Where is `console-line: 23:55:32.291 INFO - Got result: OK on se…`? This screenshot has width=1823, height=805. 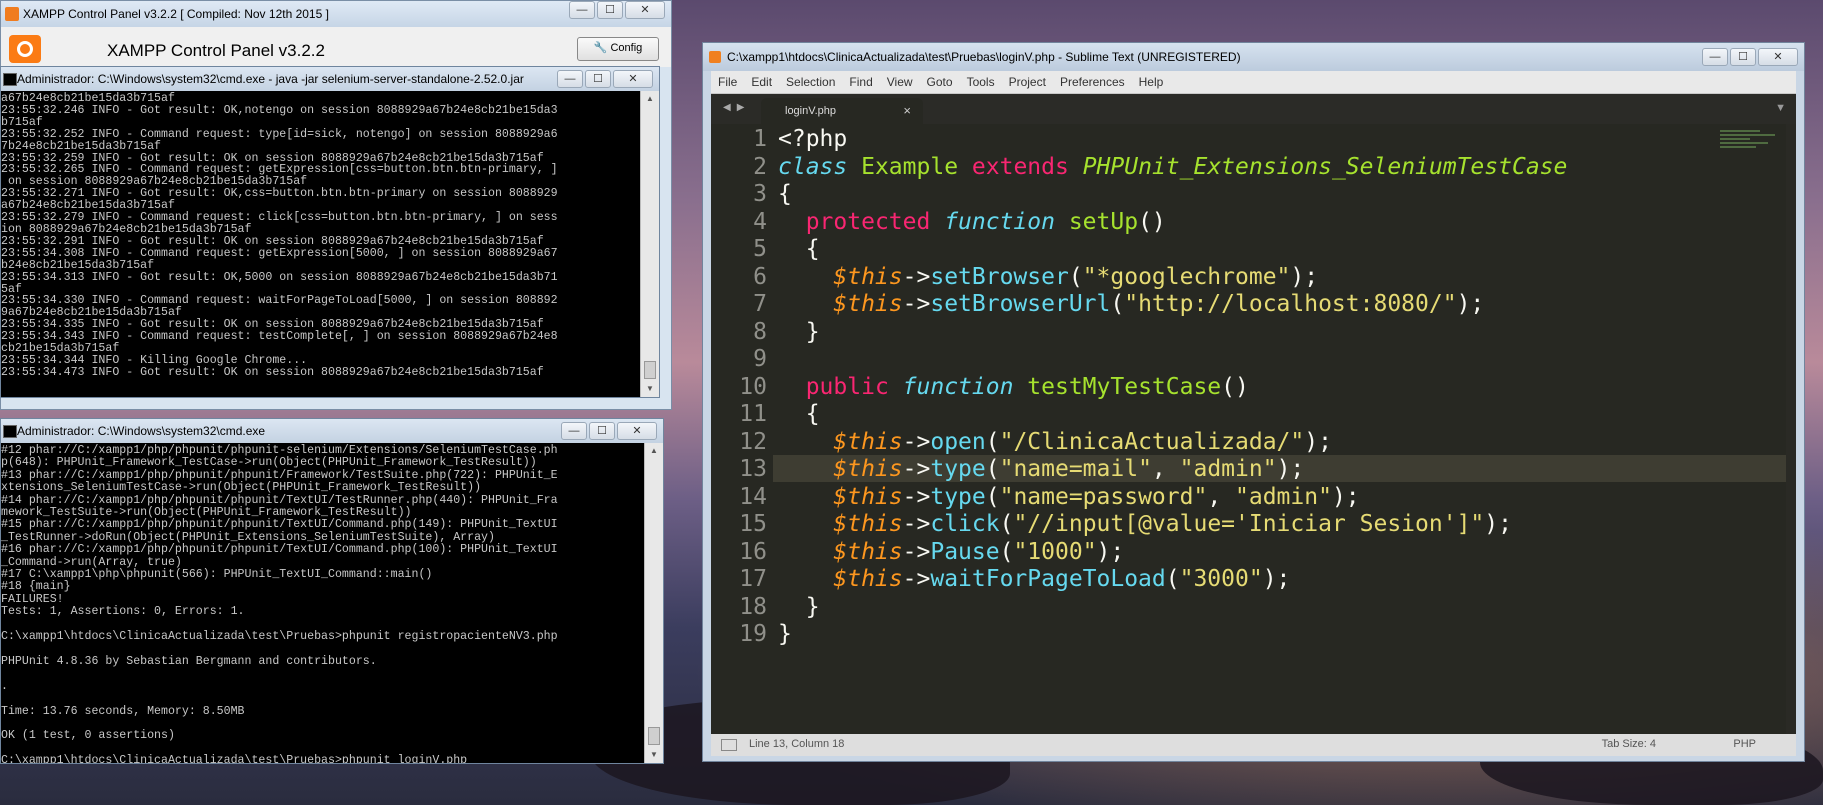
console-line: 23:55:32.291 INFO - Got result: OK on se… is located at coordinates (272, 241).